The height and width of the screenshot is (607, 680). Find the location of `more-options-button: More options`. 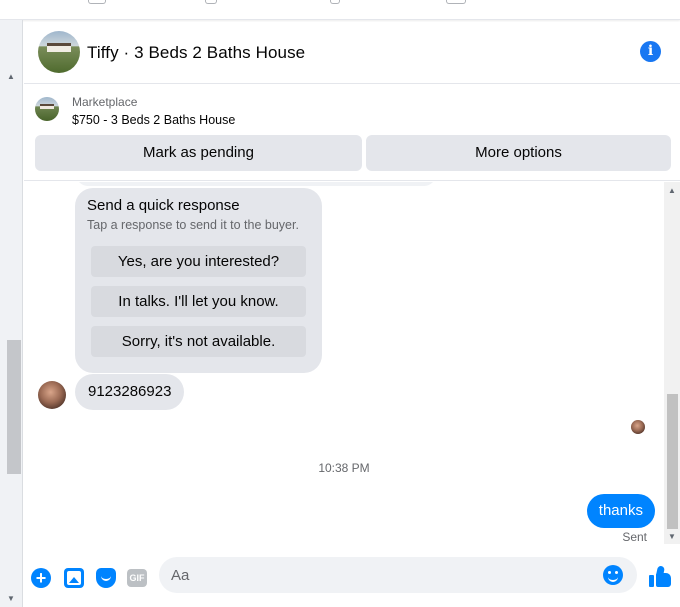

more-options-button: More options is located at coordinates (518, 153).